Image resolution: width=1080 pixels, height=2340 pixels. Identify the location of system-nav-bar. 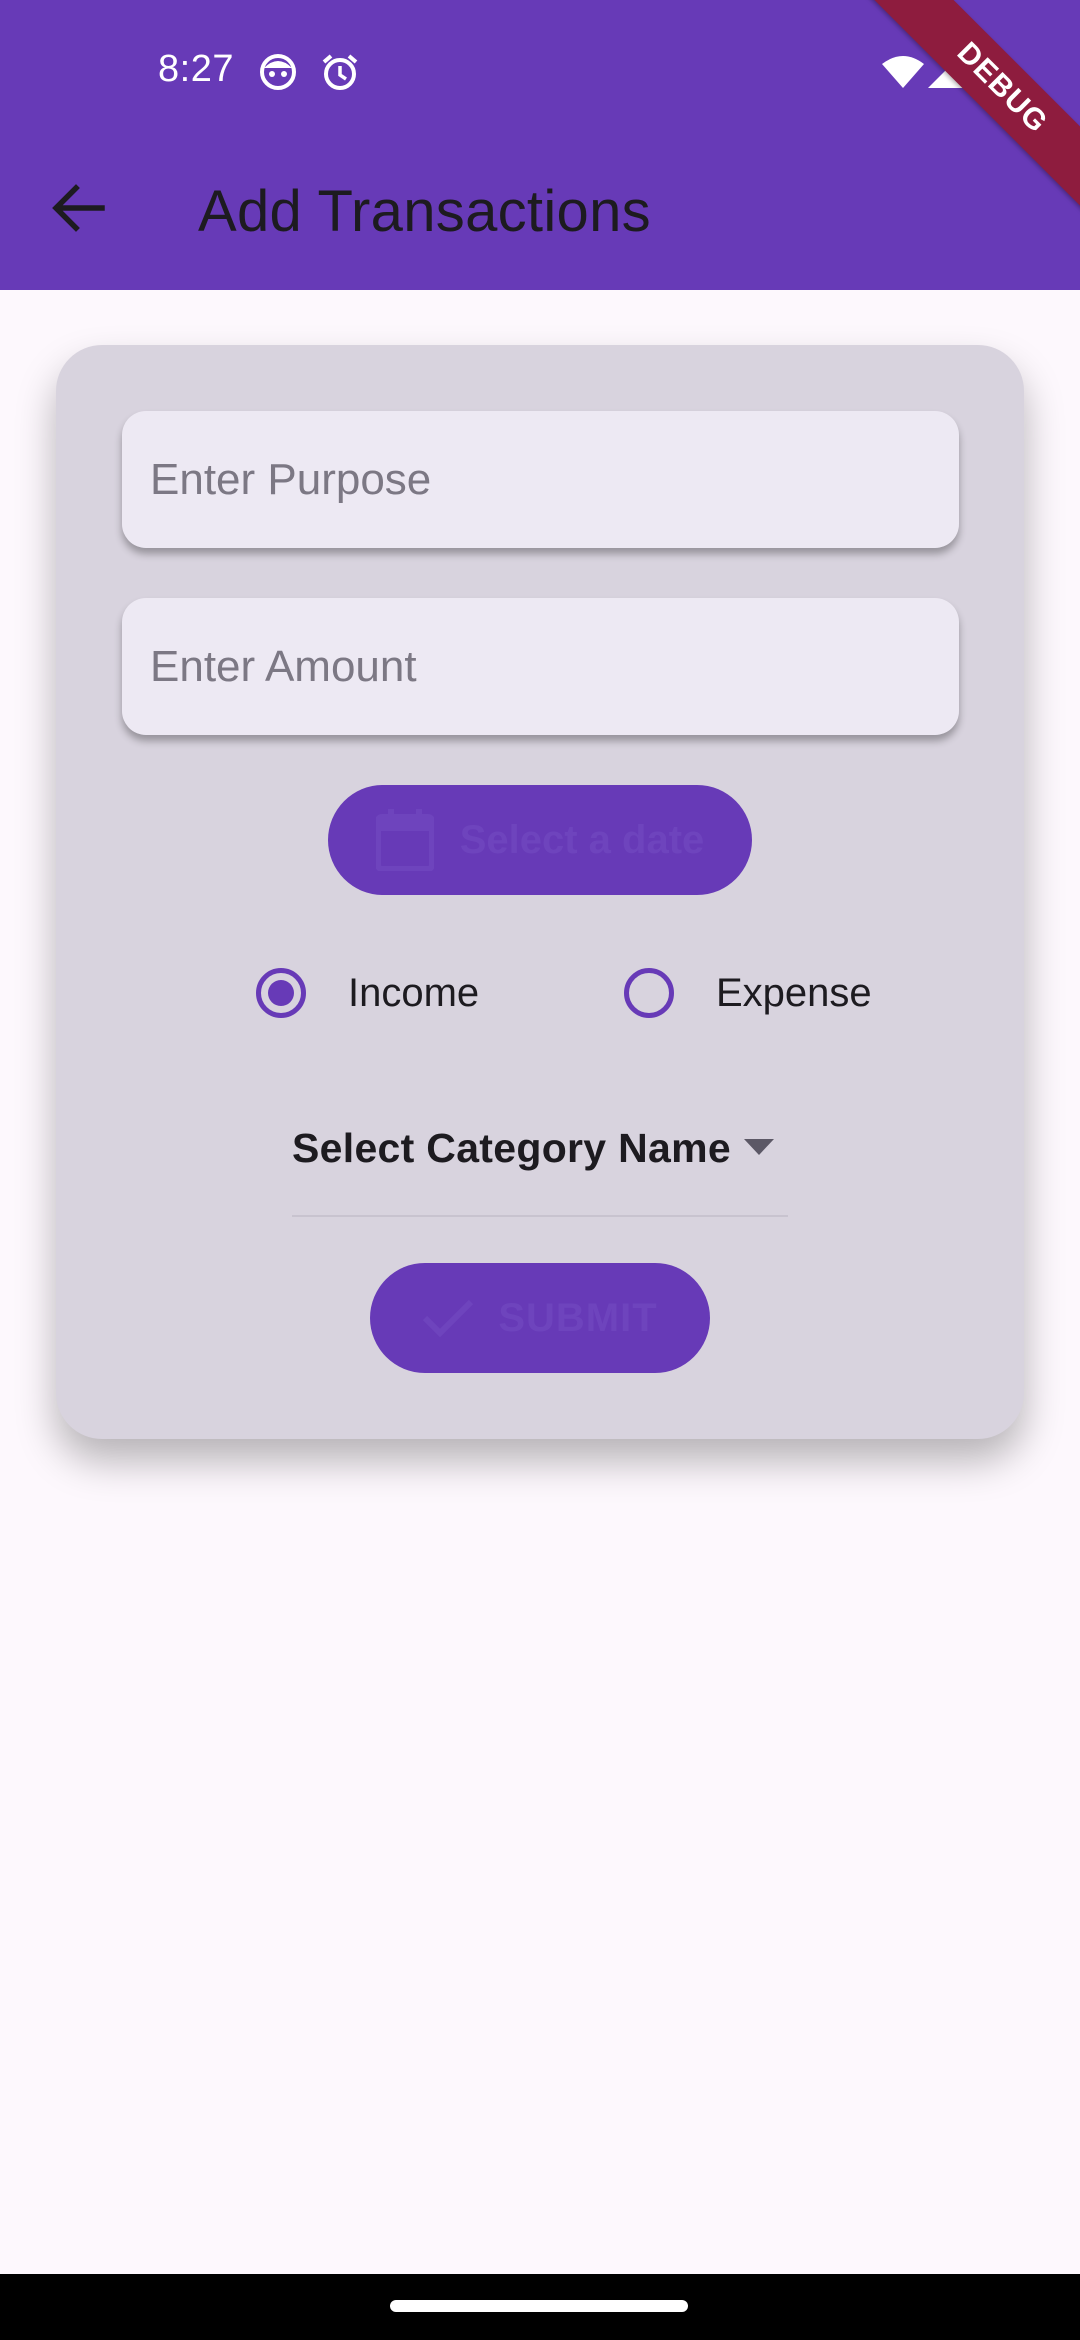
(540, 2307).